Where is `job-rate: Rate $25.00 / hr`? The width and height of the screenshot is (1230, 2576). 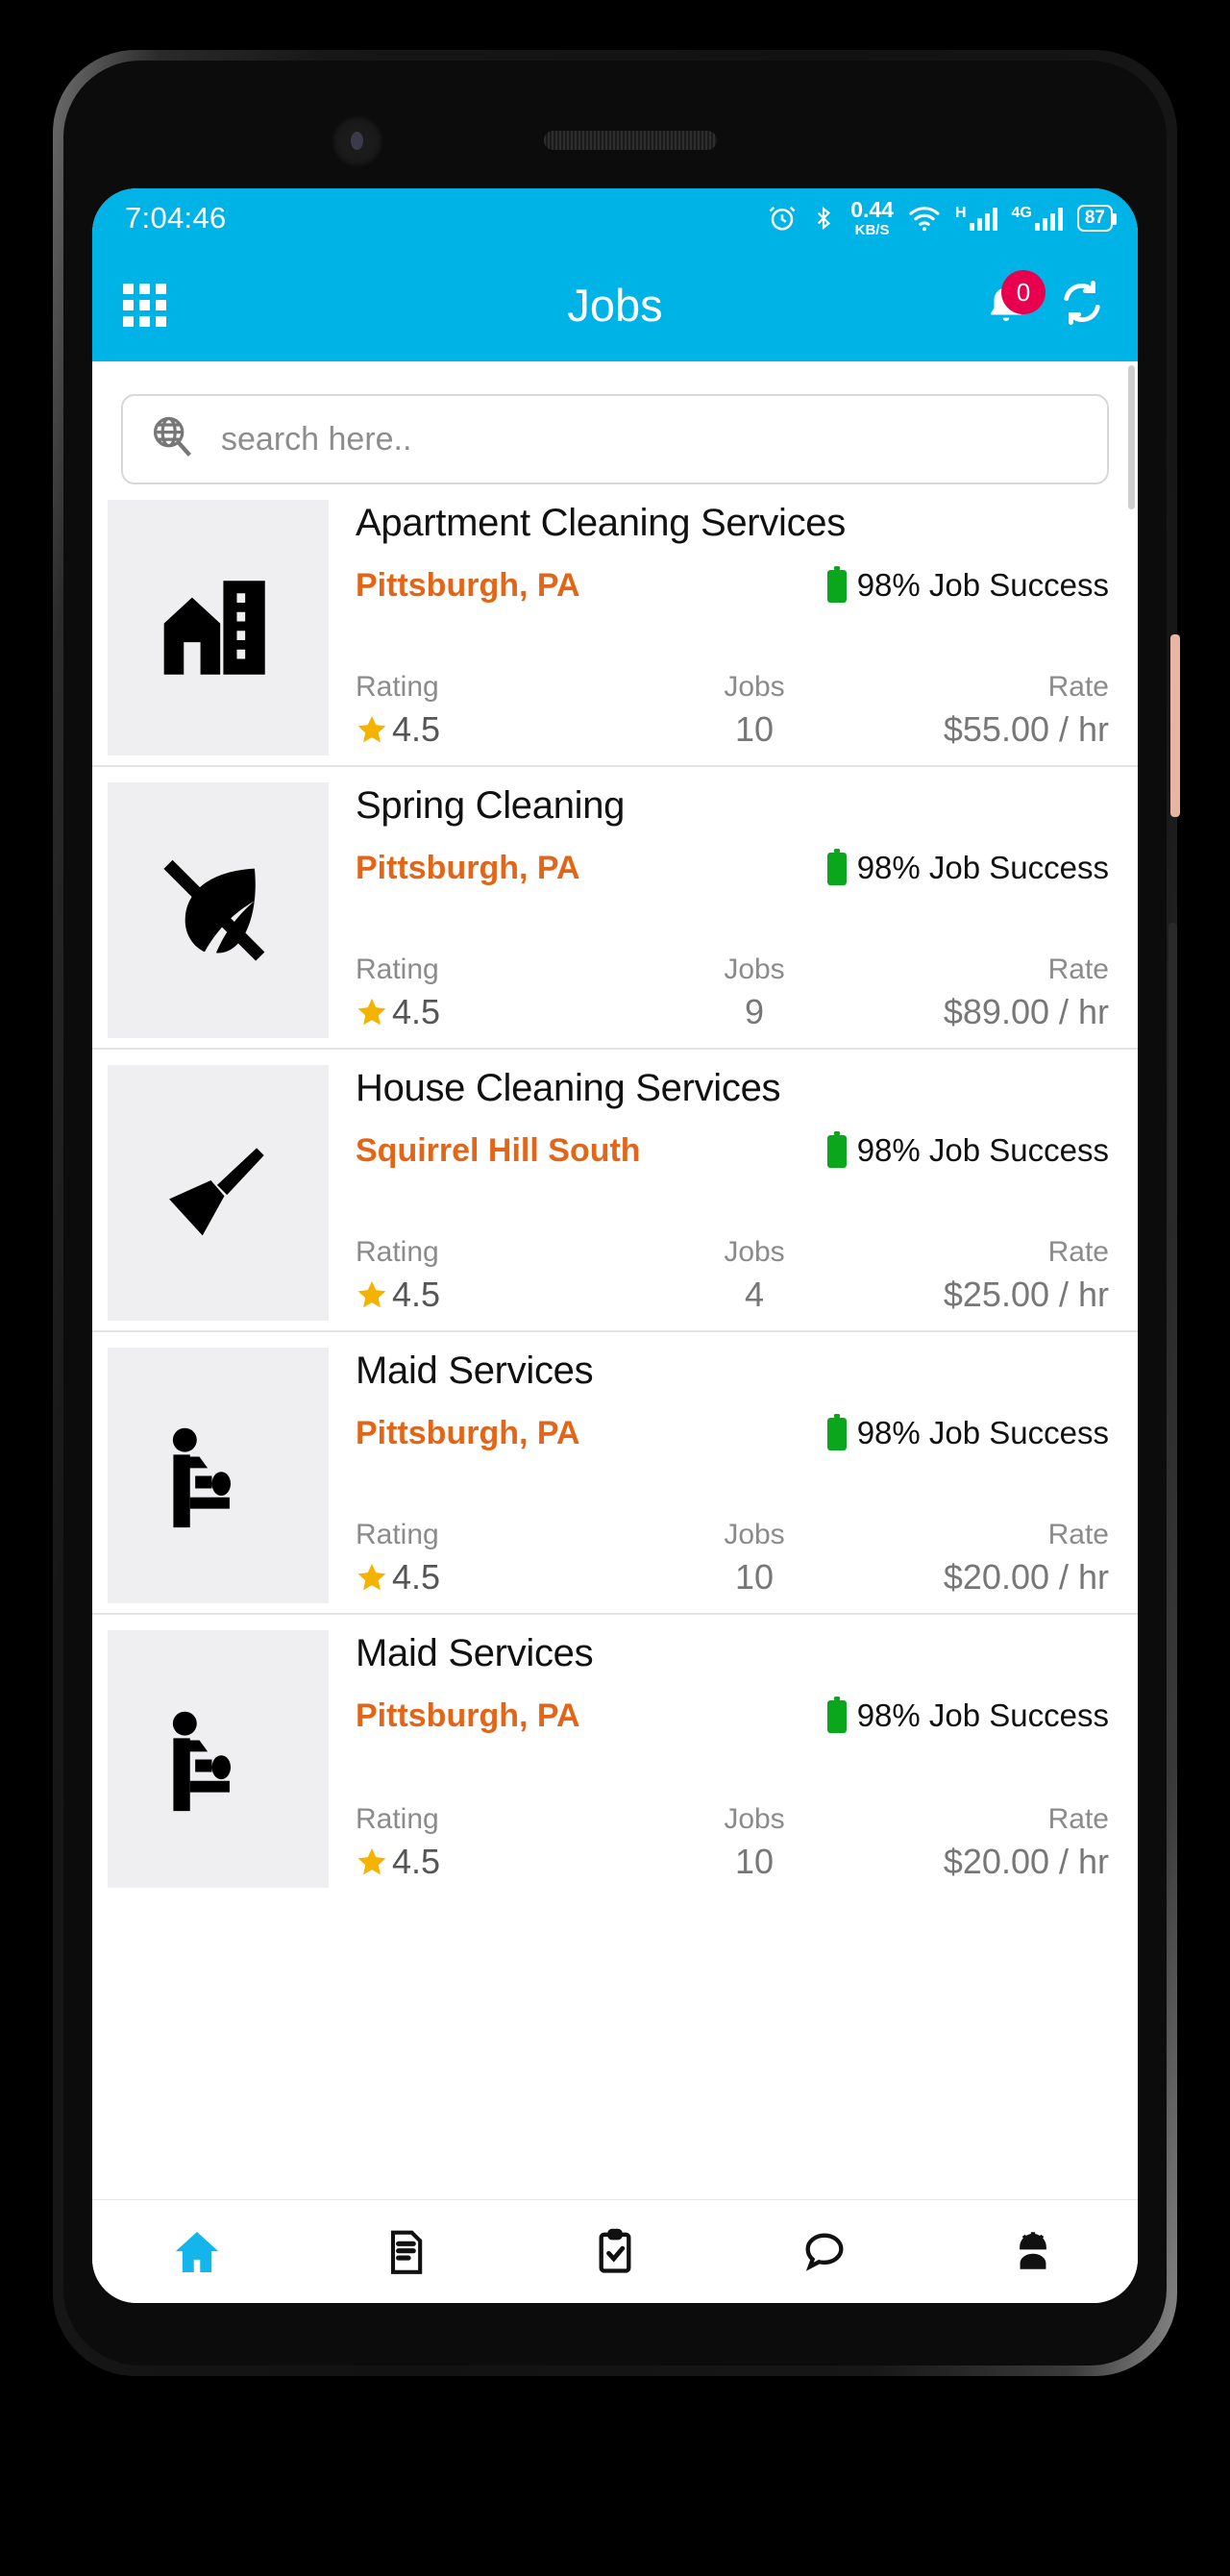 job-rate: Rate $25.00 / hr is located at coordinates (987, 1276).